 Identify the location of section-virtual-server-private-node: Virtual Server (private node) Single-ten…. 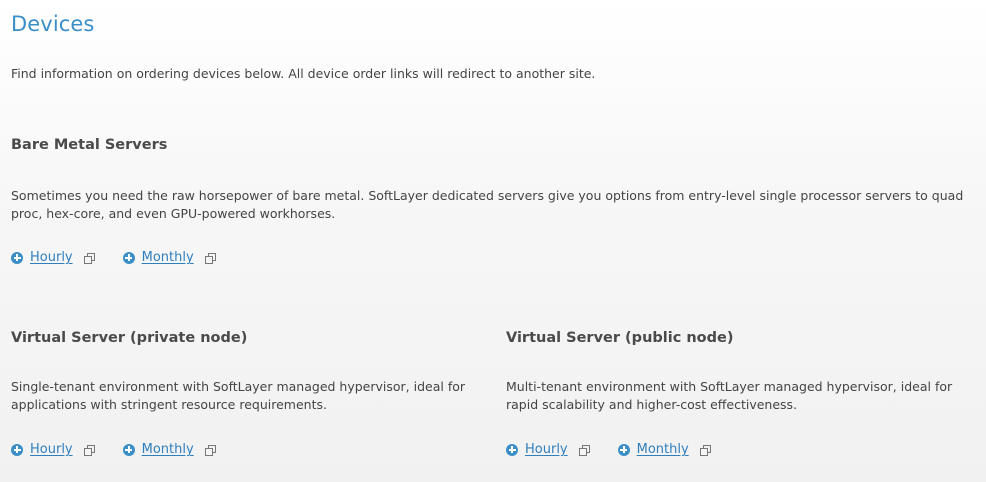
(241, 393).